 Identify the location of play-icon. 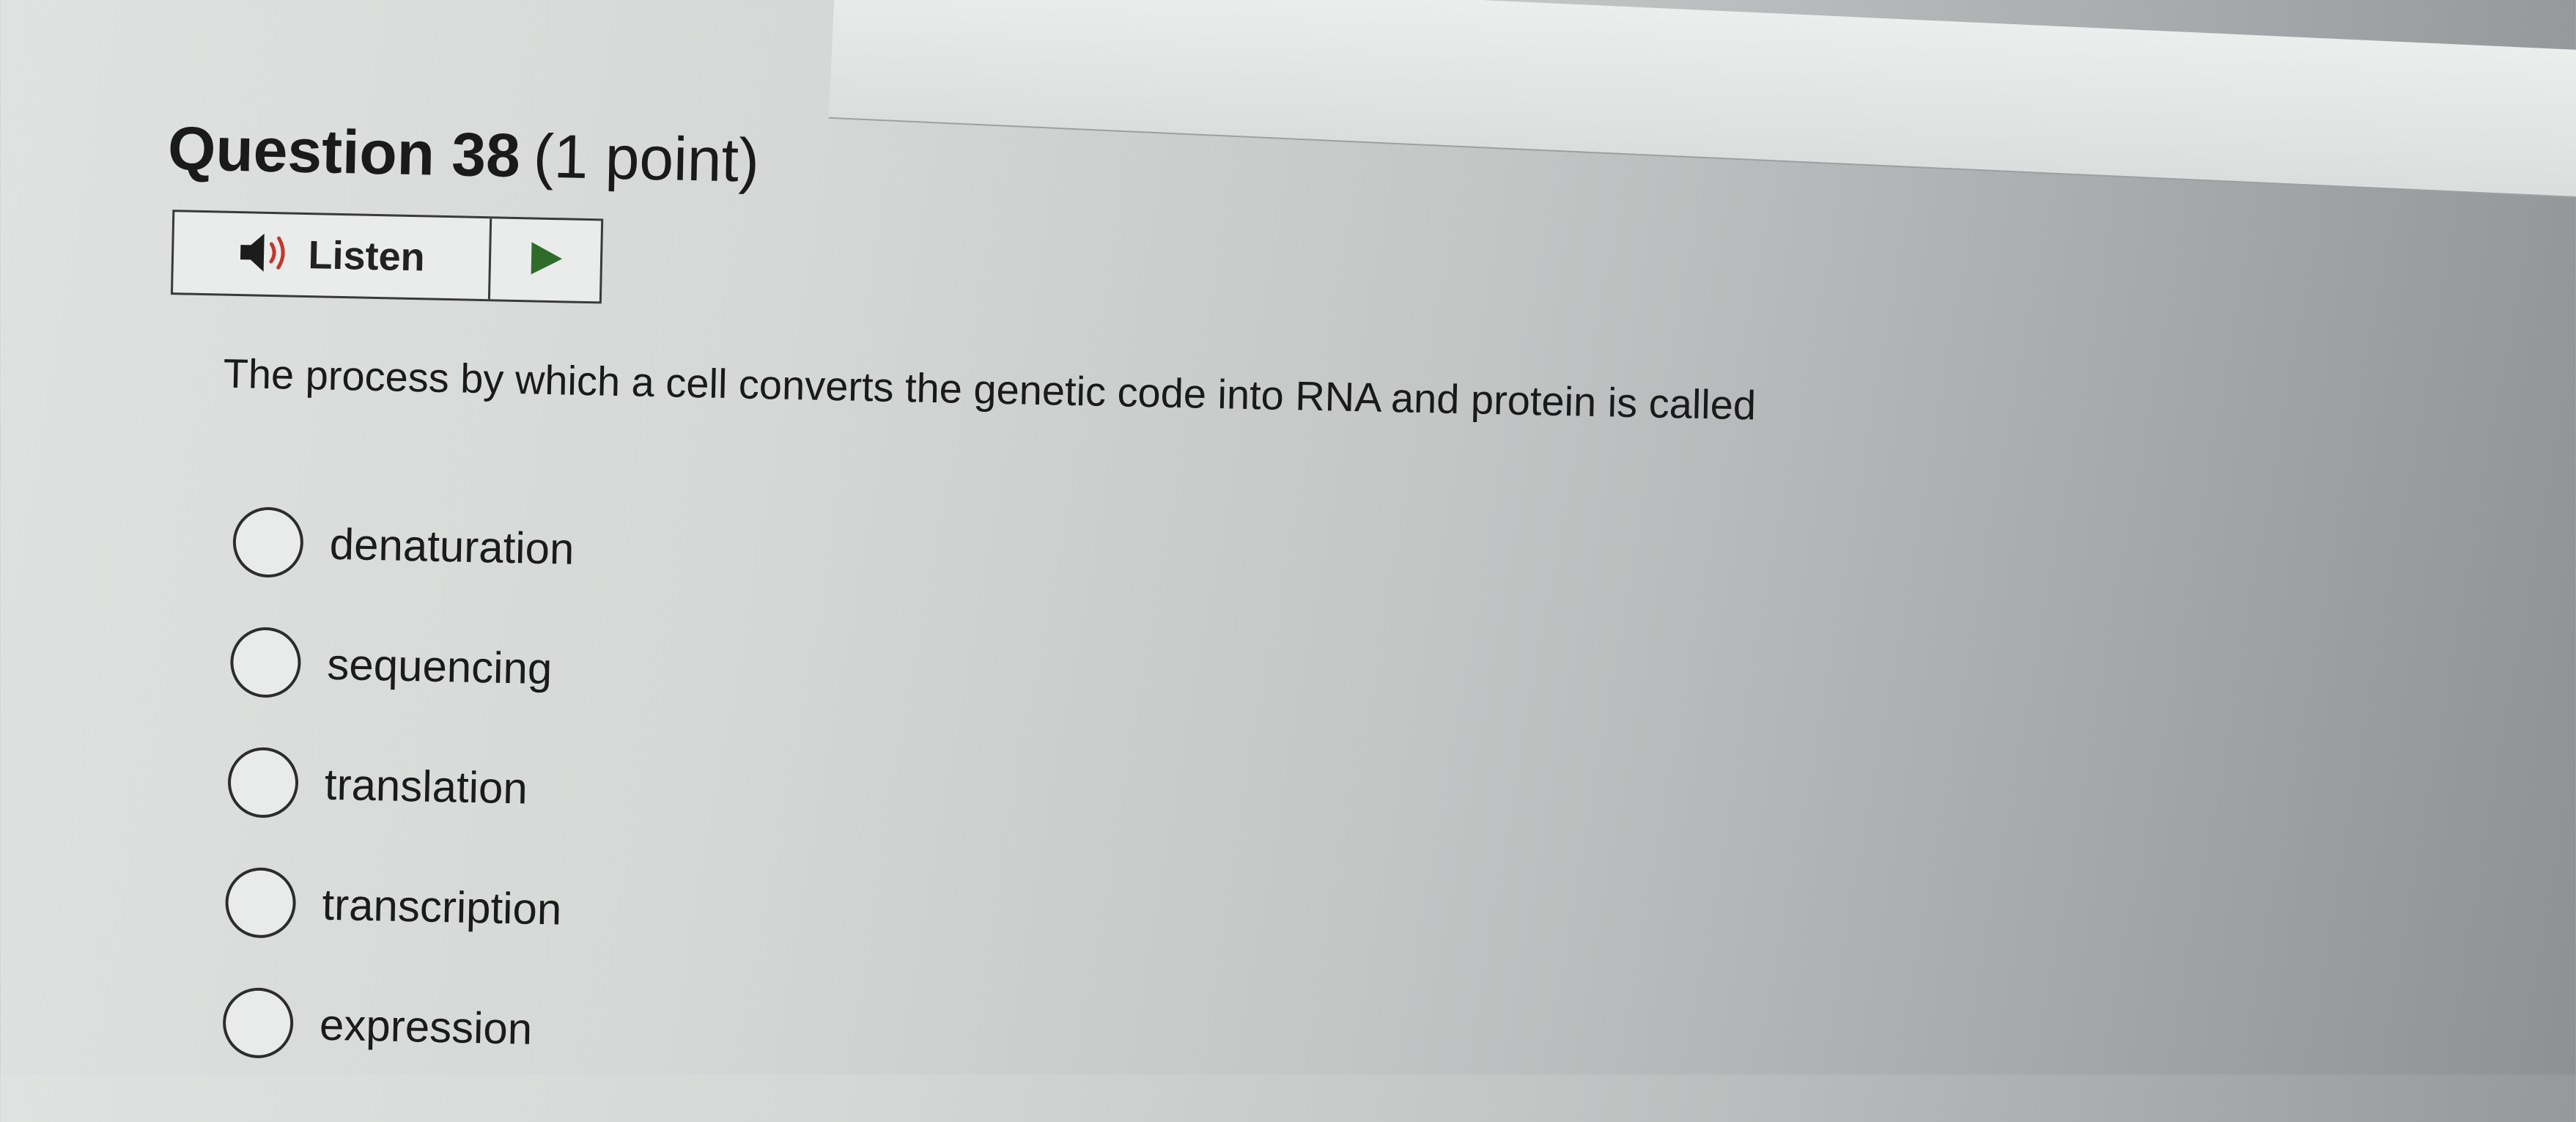
(545, 260).